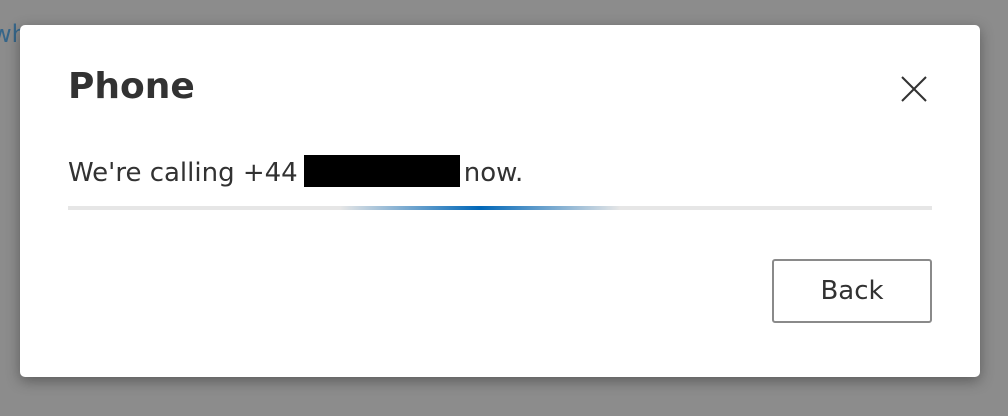 Image resolution: width=1008 pixels, height=416 pixels. Describe the element at coordinates (493, 173) in the screenshot. I see `calling-message-suffix: now.` at that location.